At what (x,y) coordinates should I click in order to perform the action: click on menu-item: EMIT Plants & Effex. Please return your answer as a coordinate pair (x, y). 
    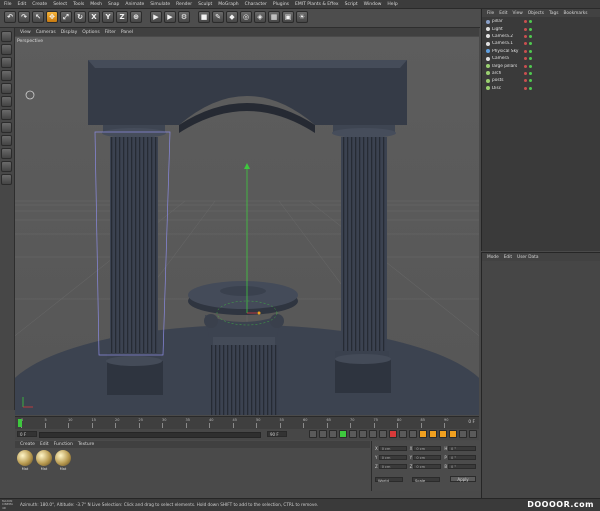
    Looking at the image, I should click on (317, 4).